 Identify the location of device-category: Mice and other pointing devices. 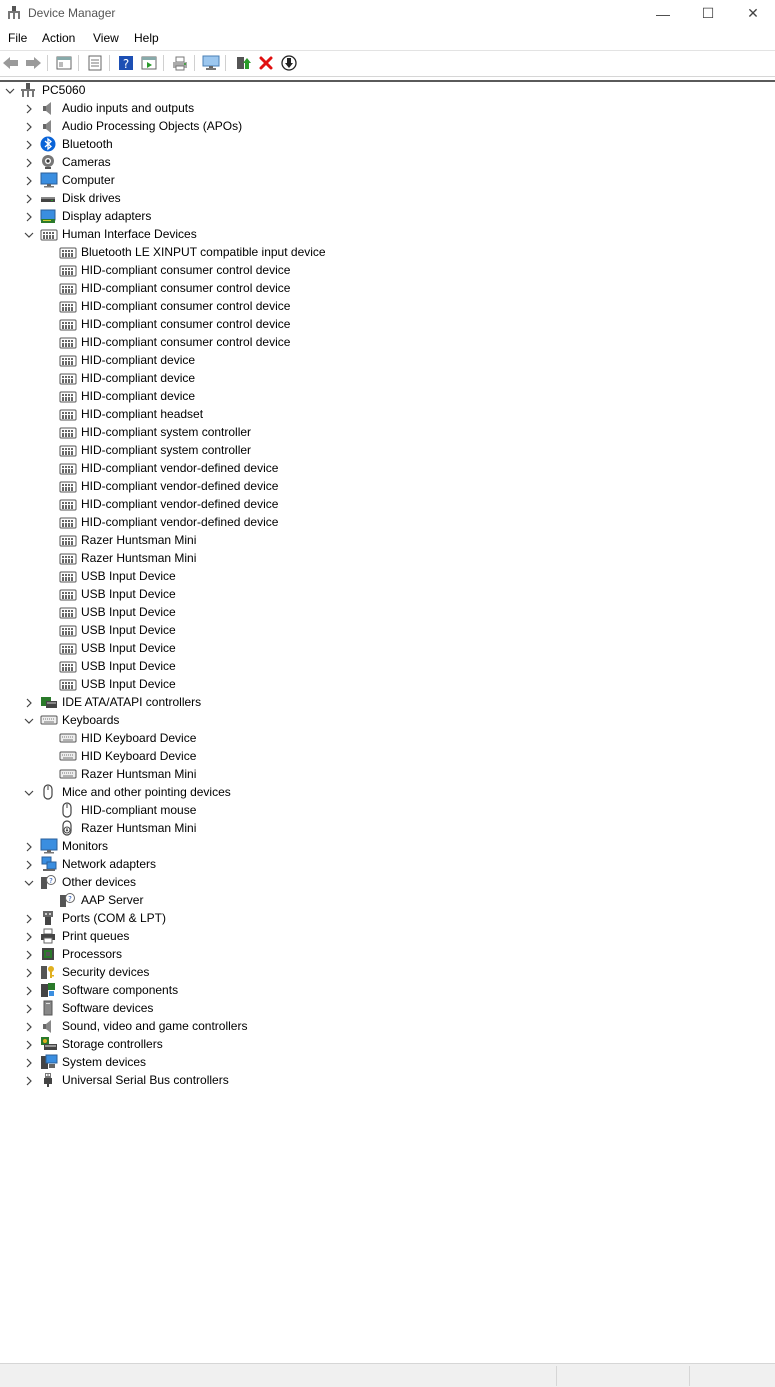
(387, 792).